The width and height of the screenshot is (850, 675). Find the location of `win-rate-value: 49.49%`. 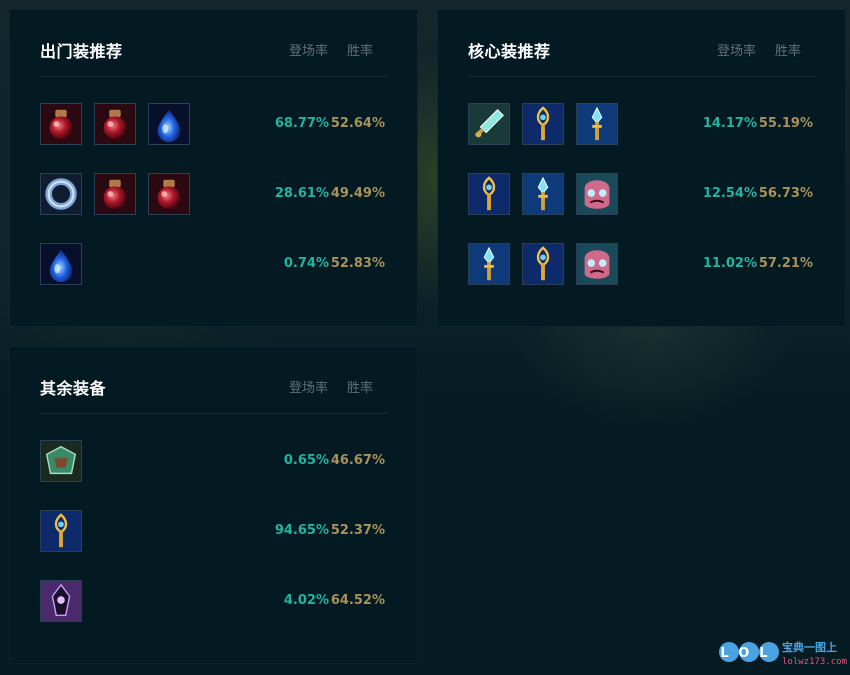

win-rate-value: 49.49% is located at coordinates (357, 193).